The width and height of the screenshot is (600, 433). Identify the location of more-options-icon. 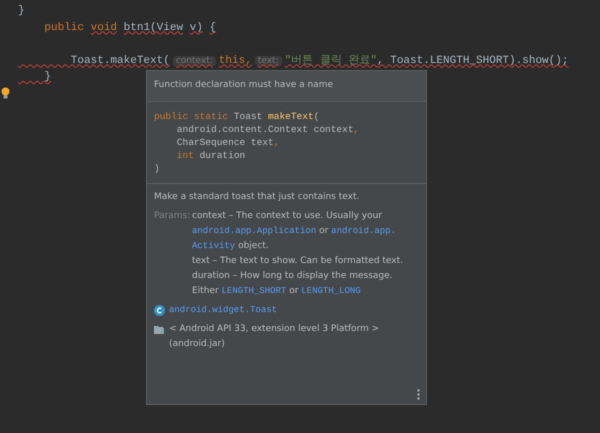
(418, 394).